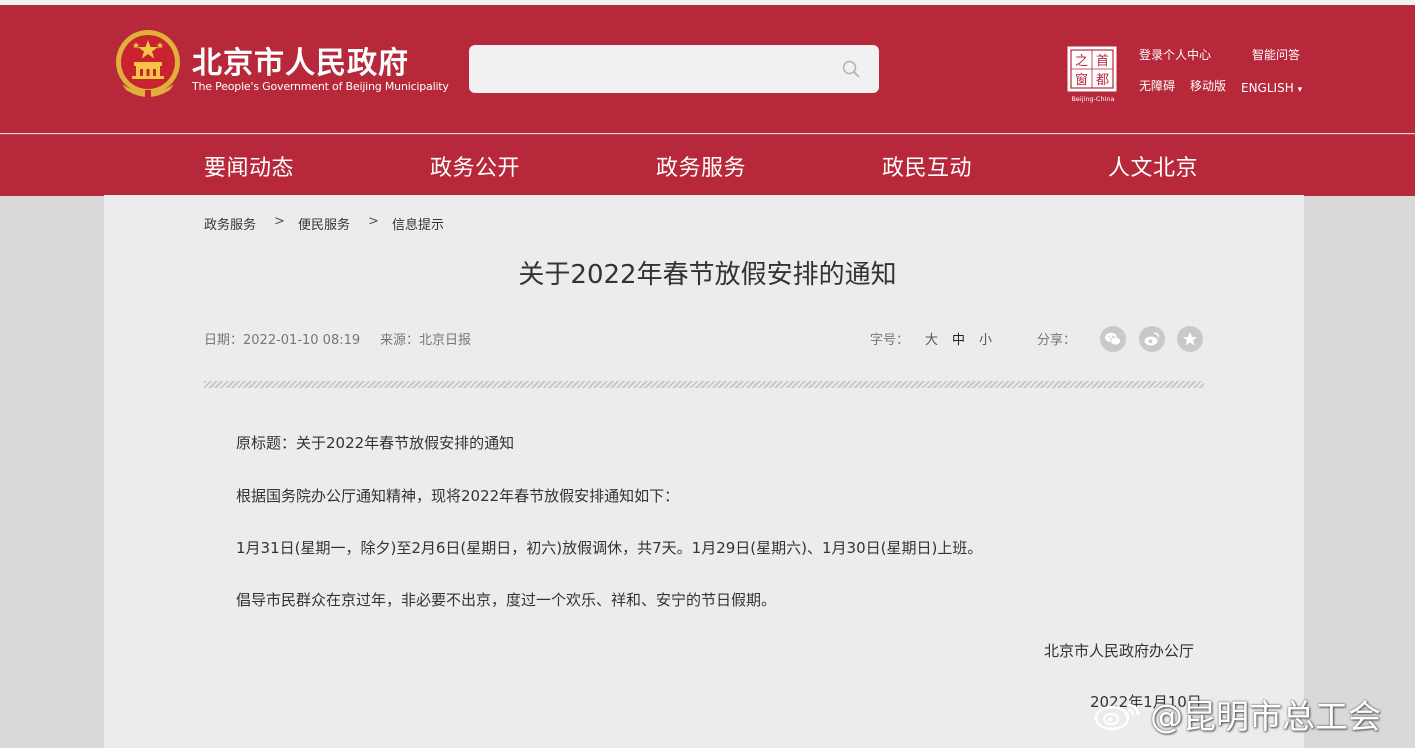  What do you see at coordinates (1102, 61) in the screenshot?
I see `logo-char-2: 首` at bounding box center [1102, 61].